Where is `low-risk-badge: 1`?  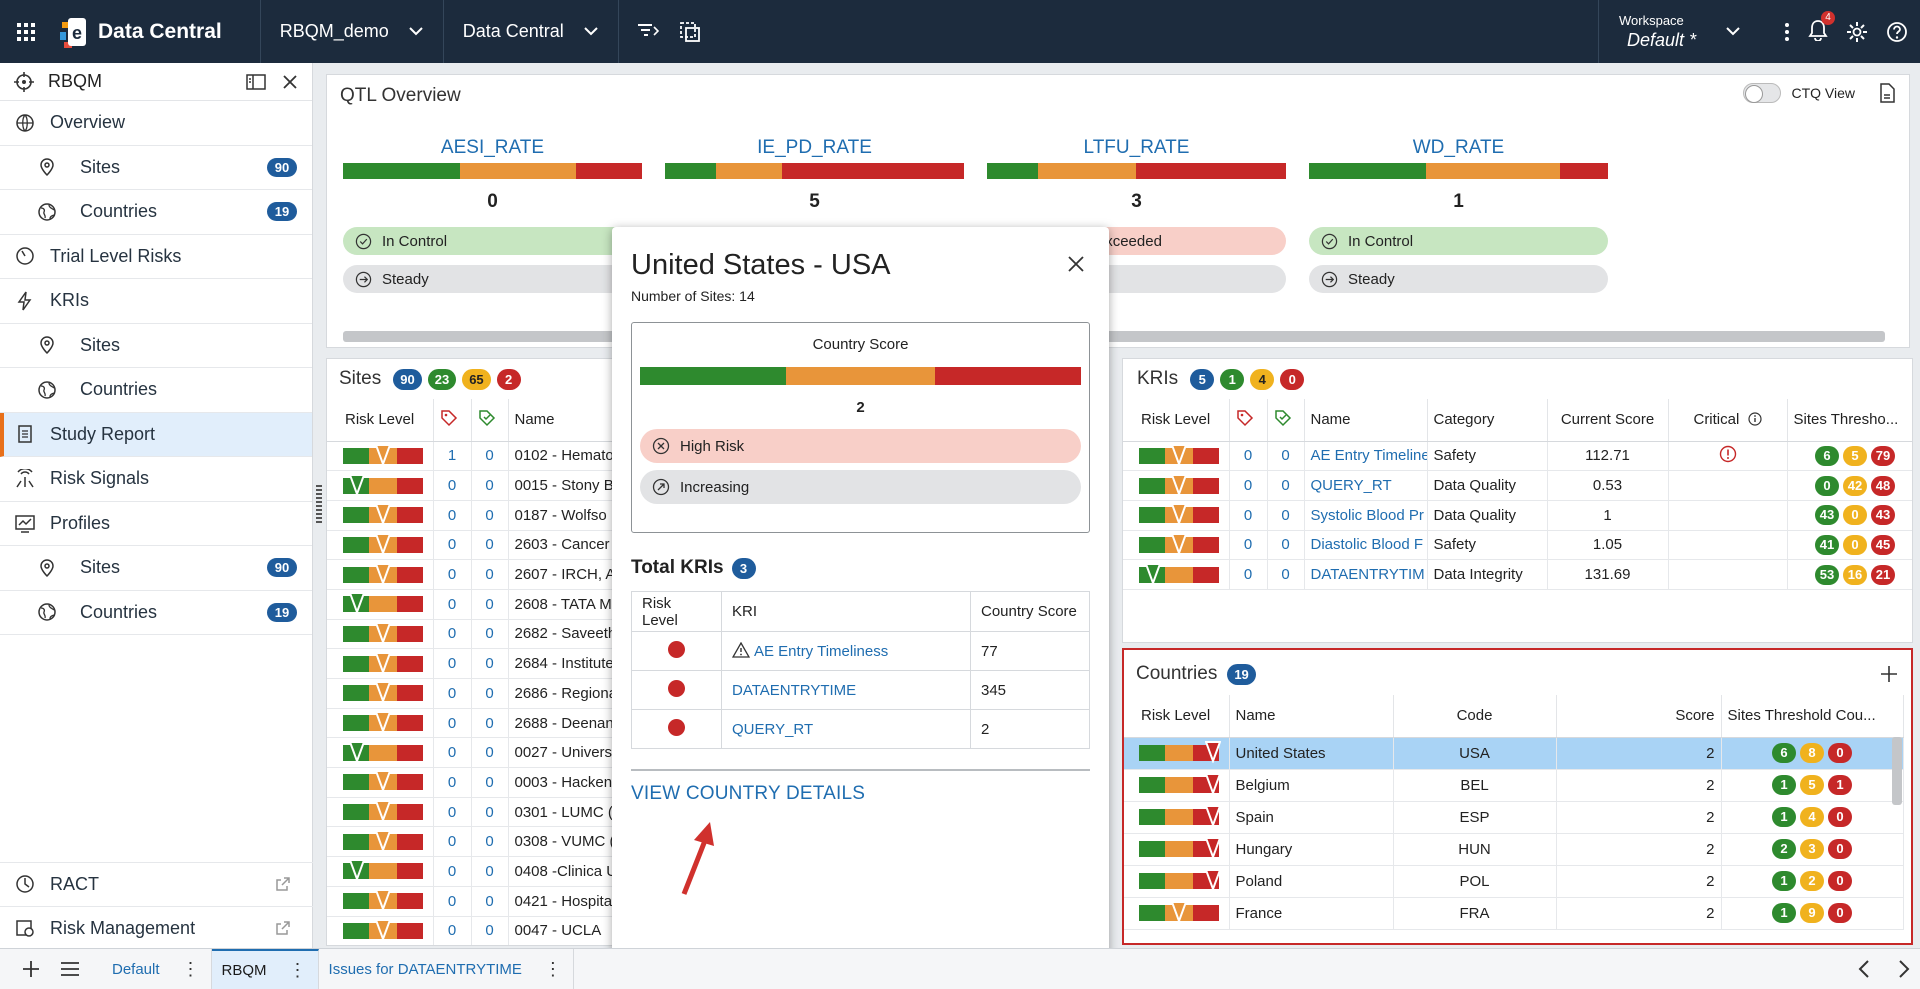
low-risk-badge: 1 is located at coordinates (1232, 379).